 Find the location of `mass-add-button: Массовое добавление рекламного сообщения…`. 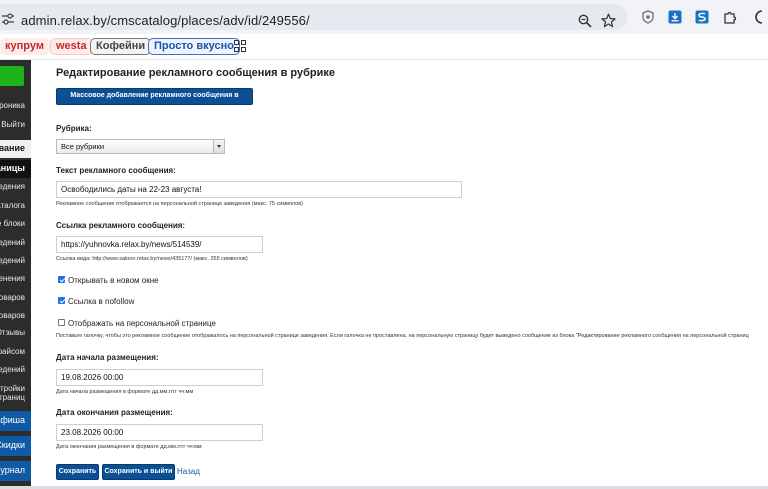

mass-add-button: Массовое добавление рекламного сообщения… is located at coordinates (154, 100).